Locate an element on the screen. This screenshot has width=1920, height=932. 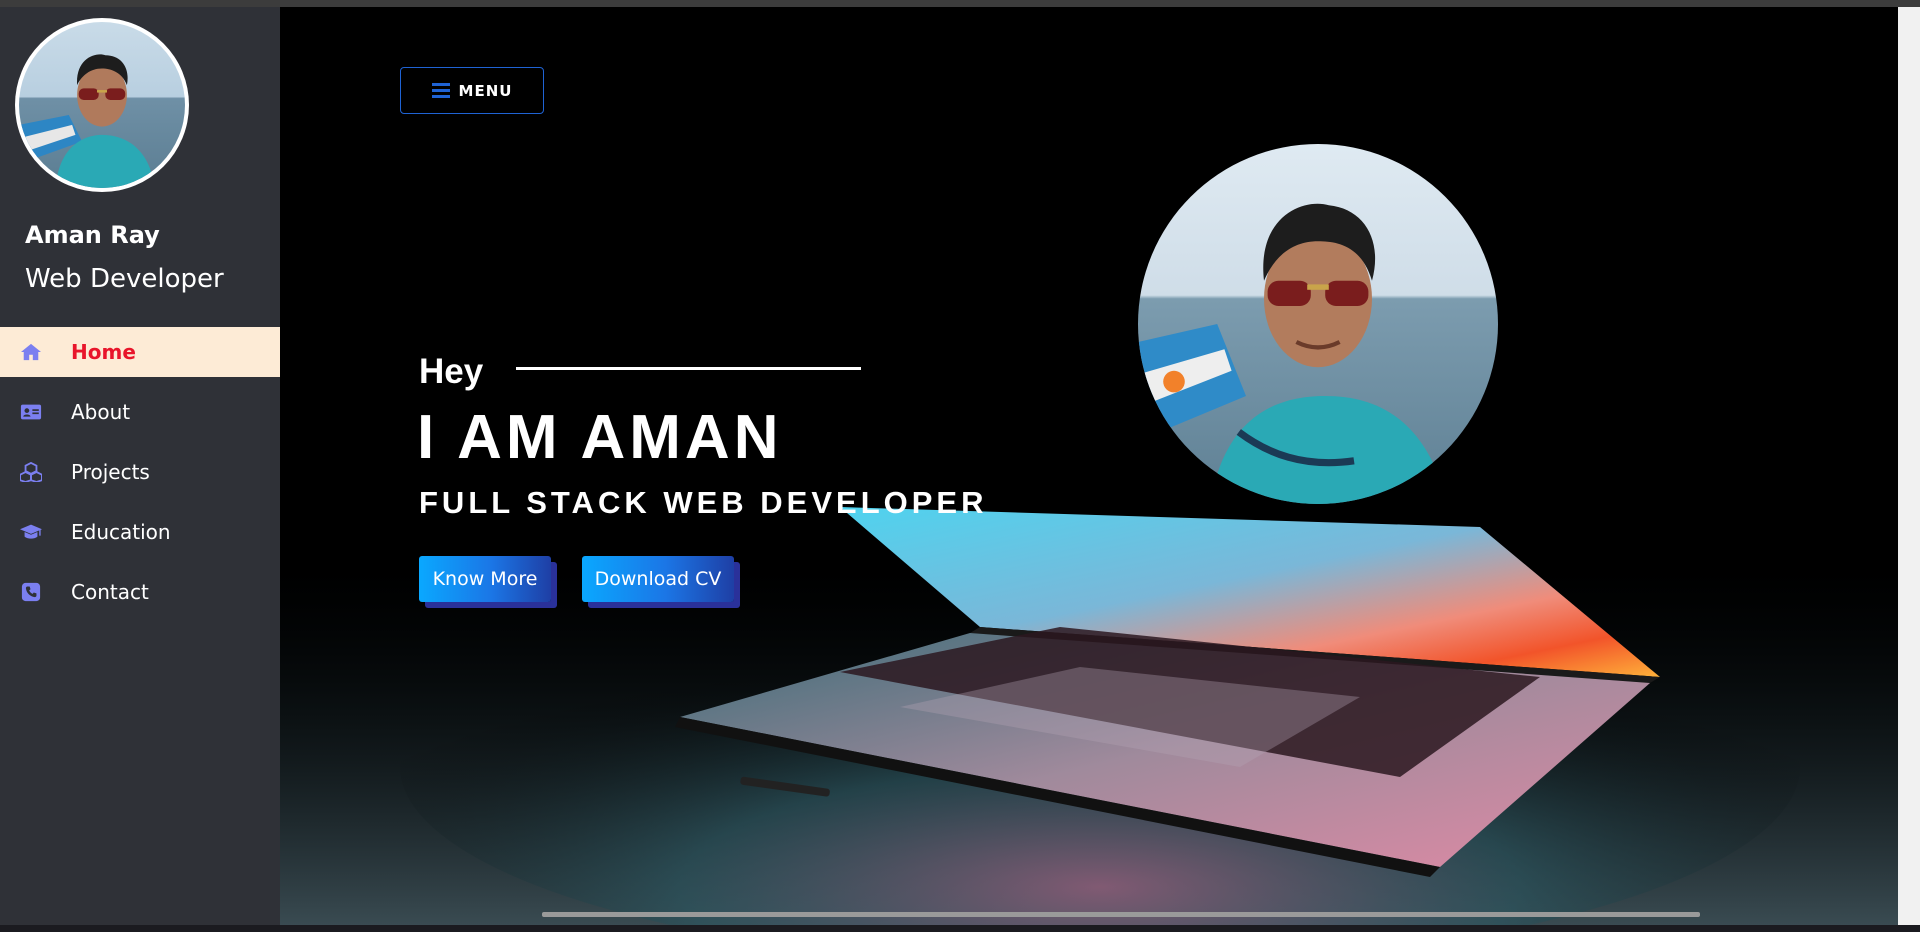
vertical-scrollbar is located at coordinates (1909, 469).